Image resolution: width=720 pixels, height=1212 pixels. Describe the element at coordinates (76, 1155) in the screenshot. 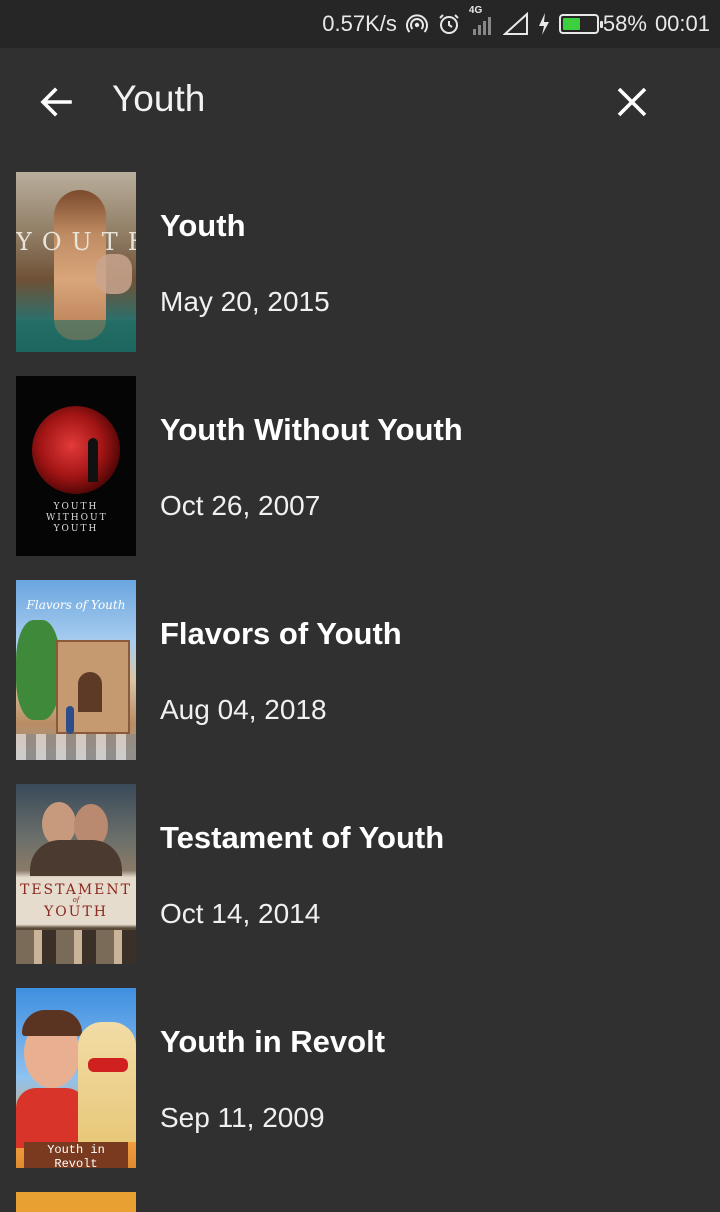

I see `poster-title-text: Youth in Revolt` at that location.